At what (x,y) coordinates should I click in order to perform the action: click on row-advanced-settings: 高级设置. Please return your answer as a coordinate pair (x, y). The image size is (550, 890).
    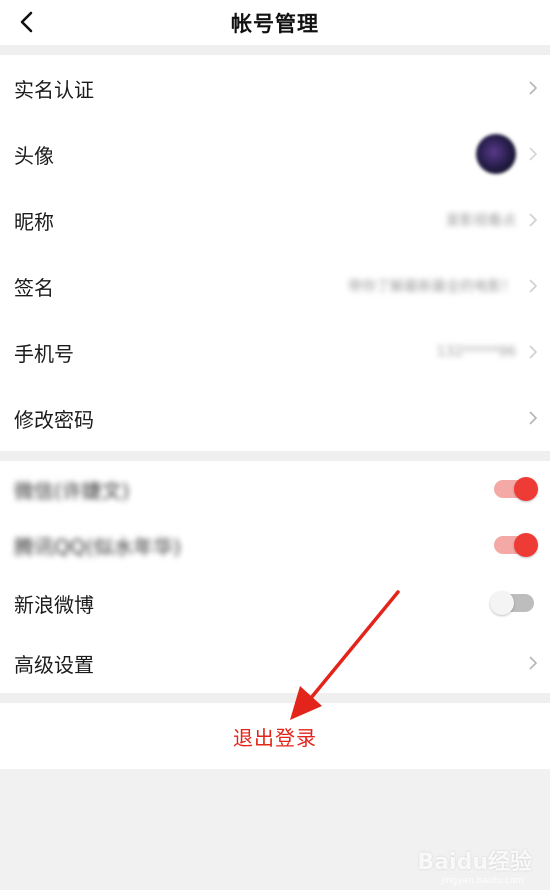
    Looking at the image, I should click on (275, 663).